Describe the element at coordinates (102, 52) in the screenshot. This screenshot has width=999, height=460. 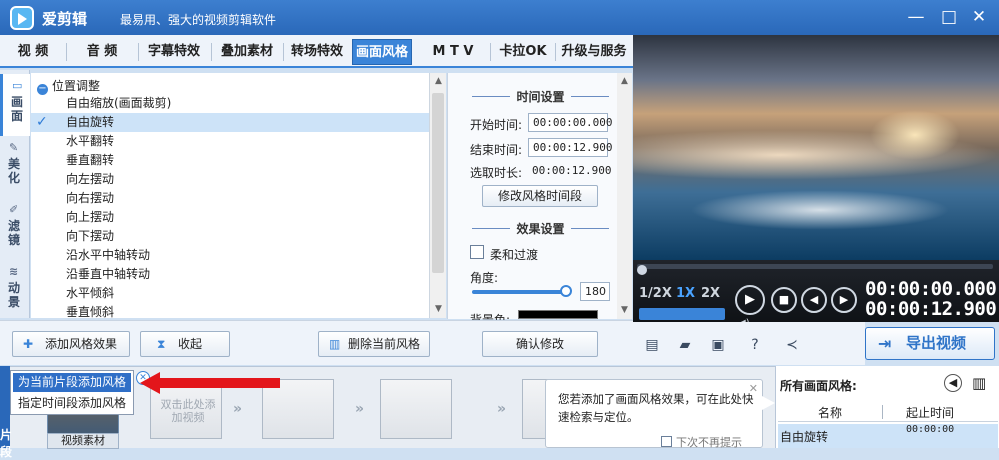
I see `tab-audio: 音 频` at that location.